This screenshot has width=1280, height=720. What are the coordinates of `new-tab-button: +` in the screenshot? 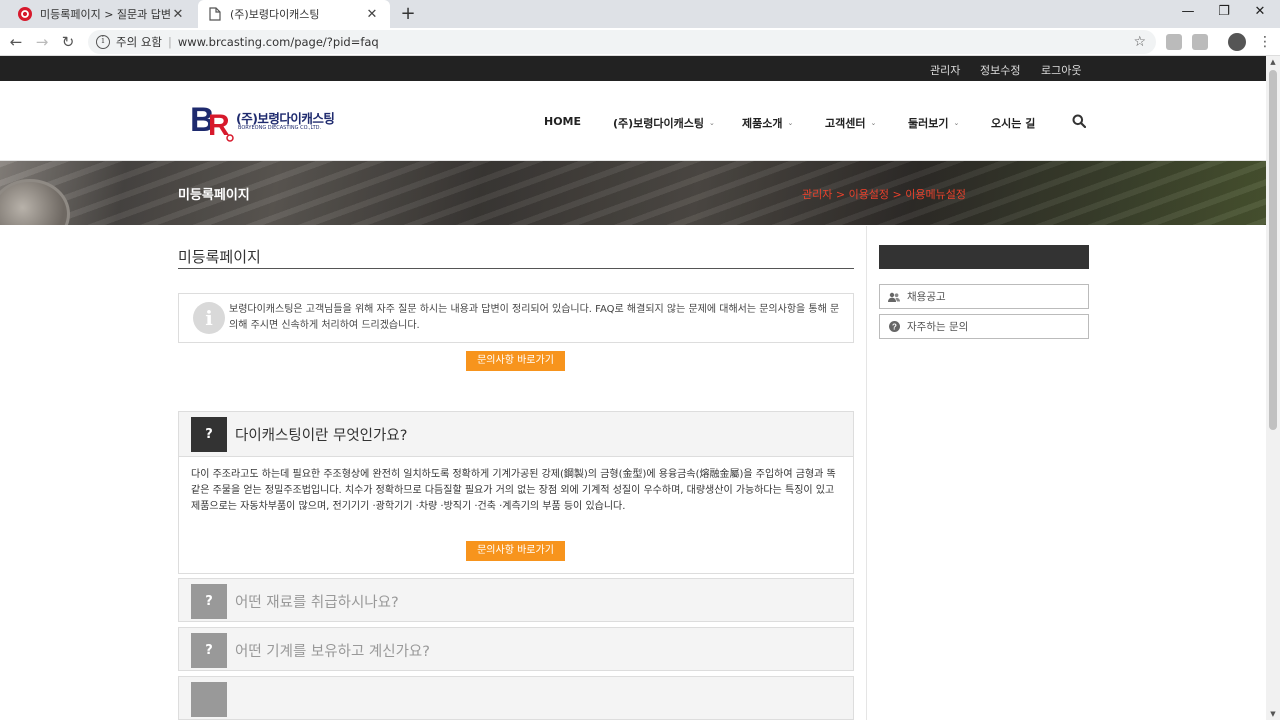 It's located at (408, 14).